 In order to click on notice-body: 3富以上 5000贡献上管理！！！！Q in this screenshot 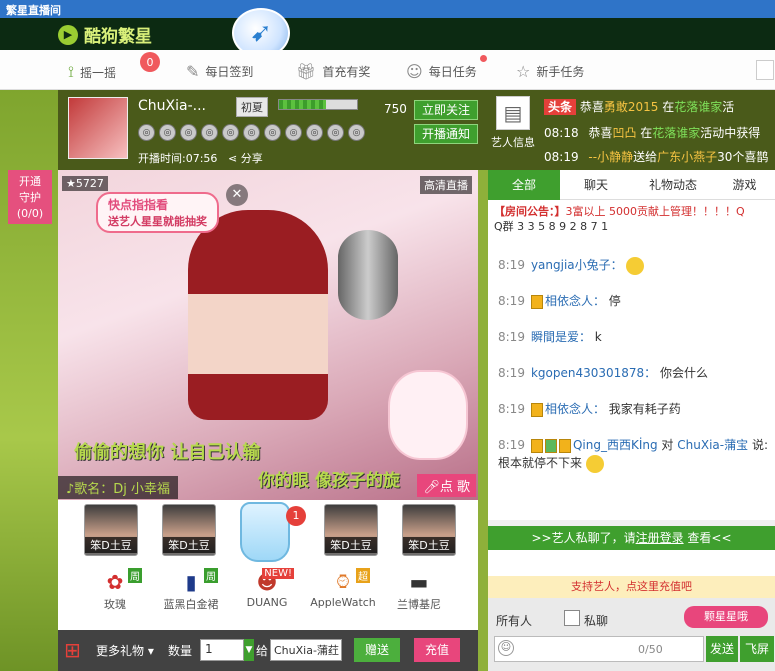, I will do `click(655, 211)`.